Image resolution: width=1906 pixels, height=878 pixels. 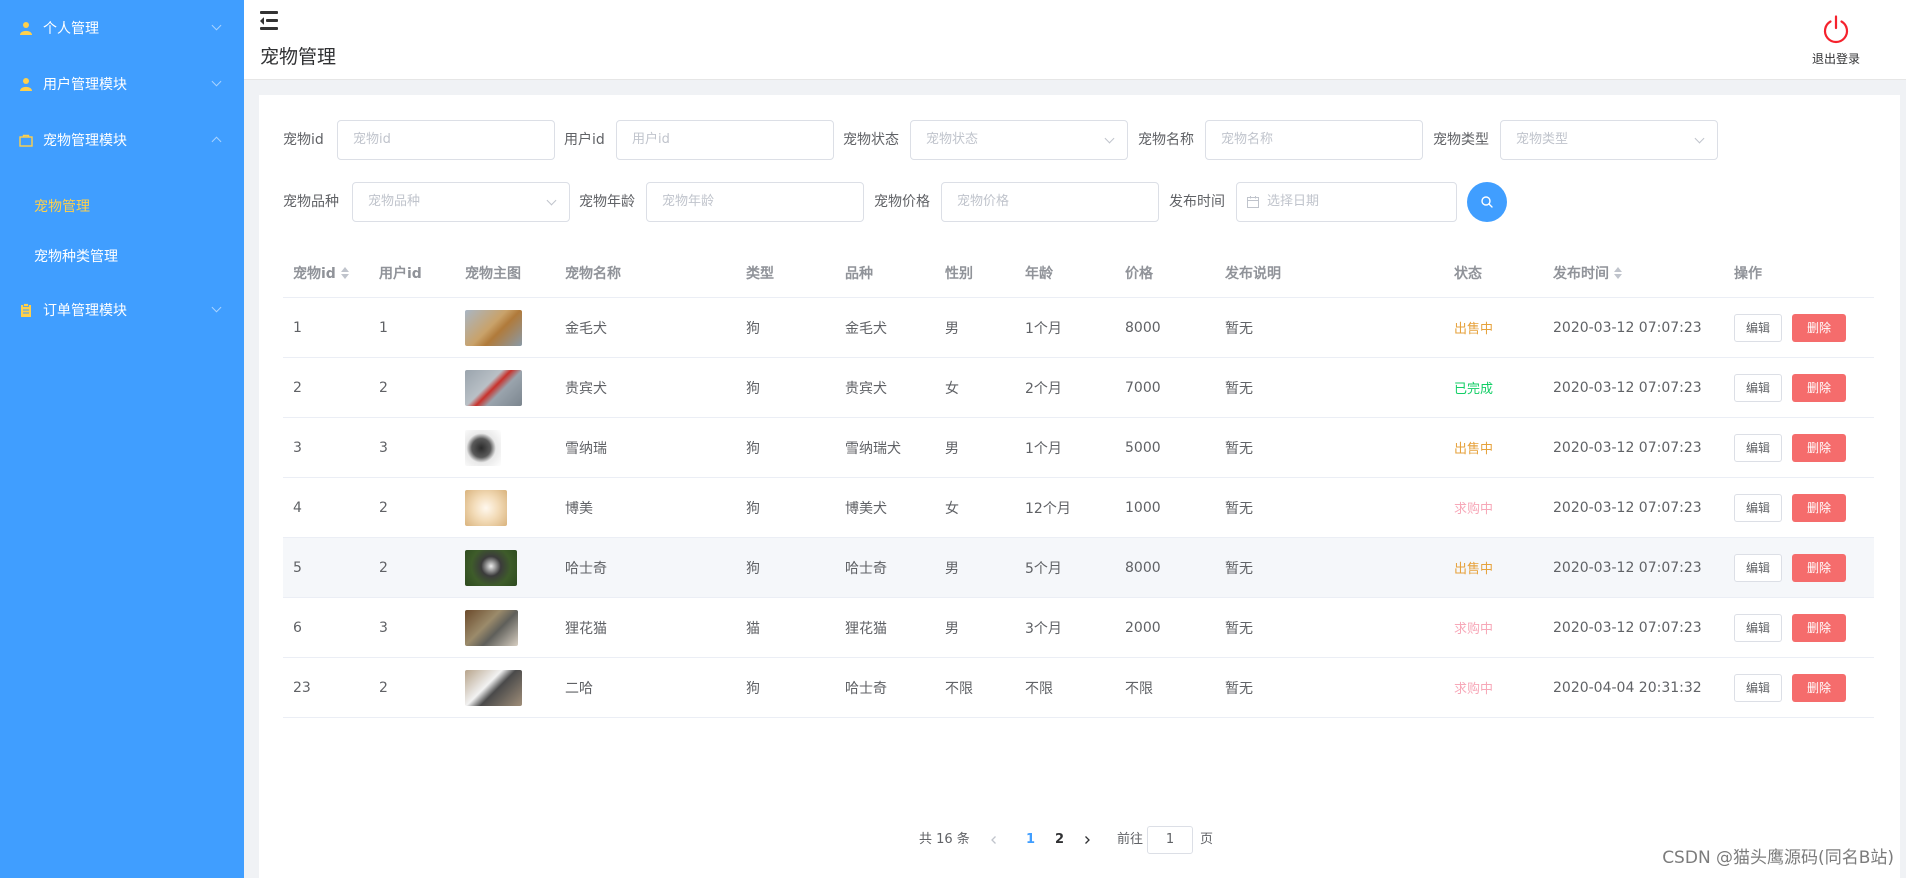 I want to click on pet-type-select: 宠物类型, so click(x=1609, y=140).